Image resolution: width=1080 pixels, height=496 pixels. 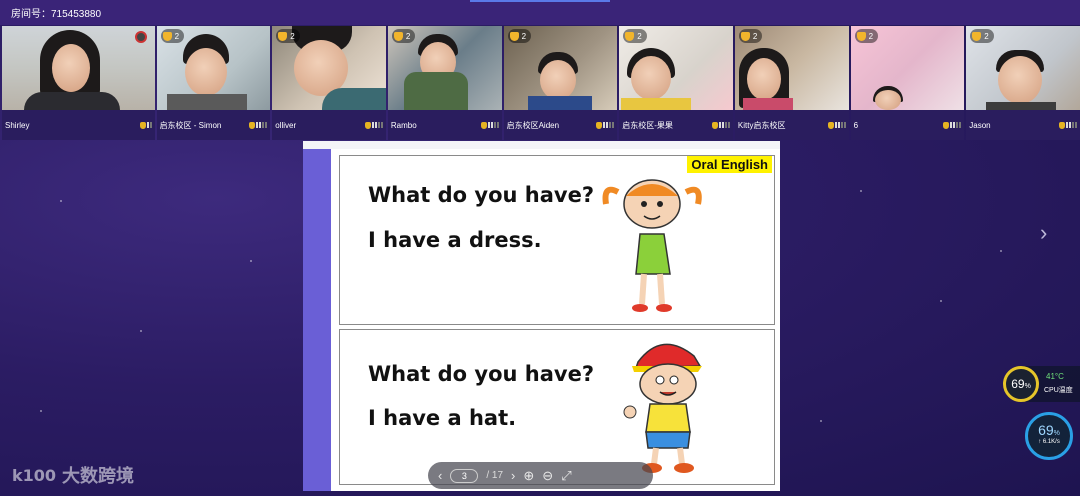 What do you see at coordinates (1049, 442) in the screenshot?
I see `upload-speed: ↑ 6.1K/s` at bounding box center [1049, 442].